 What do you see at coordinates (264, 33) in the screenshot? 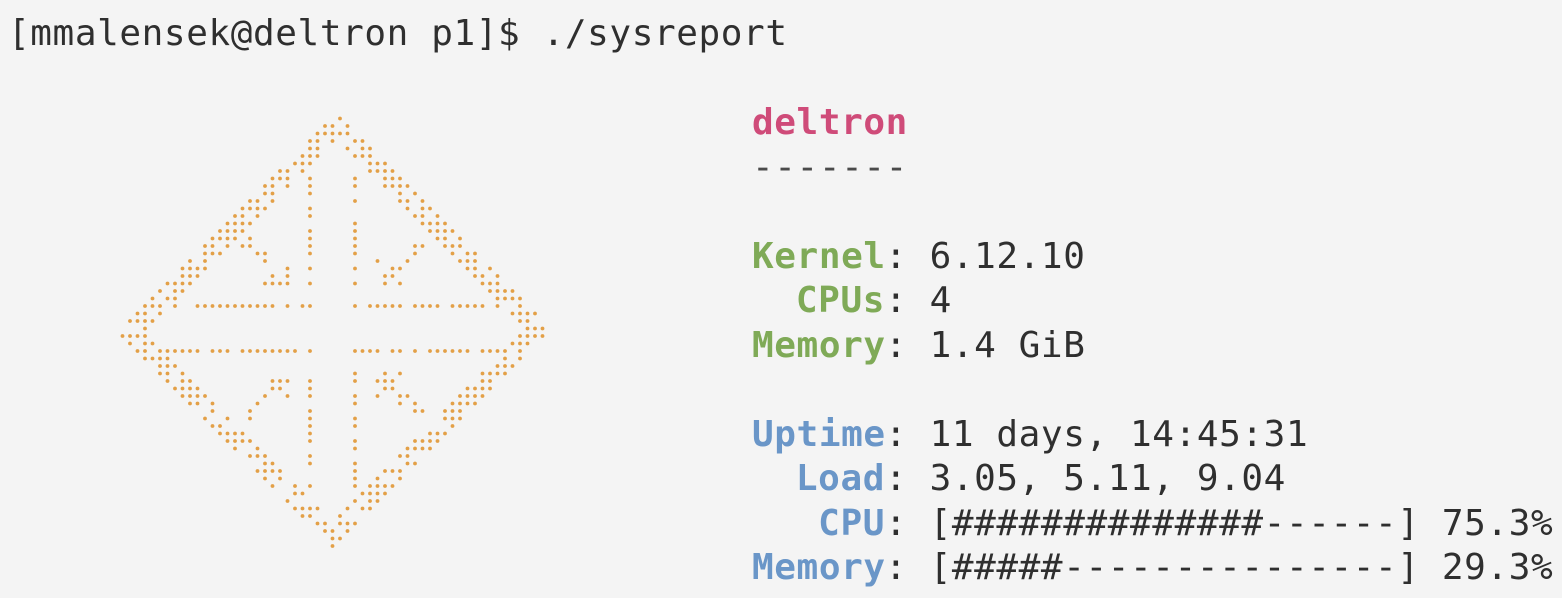
I see `shell-prompt: [mmalensek@deltron p1]$` at bounding box center [264, 33].